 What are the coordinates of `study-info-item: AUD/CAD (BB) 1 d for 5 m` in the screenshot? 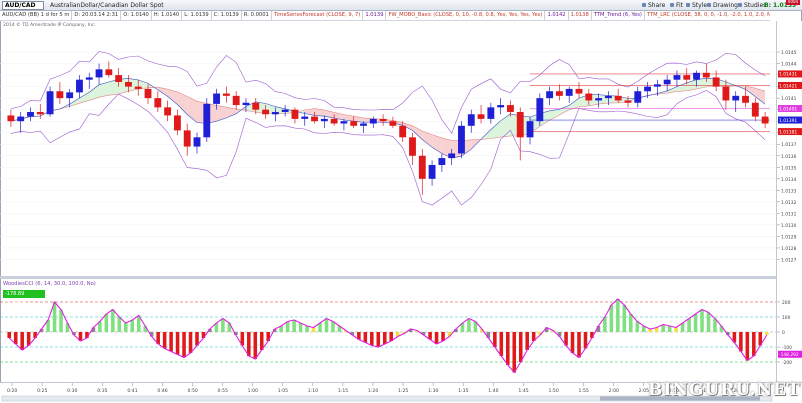 It's located at (36, 15).